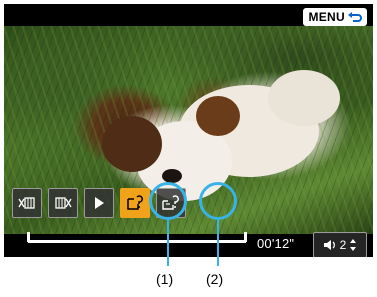 The width and height of the screenshot is (377, 297). I want to click on menu-button: MENU, so click(335, 17).